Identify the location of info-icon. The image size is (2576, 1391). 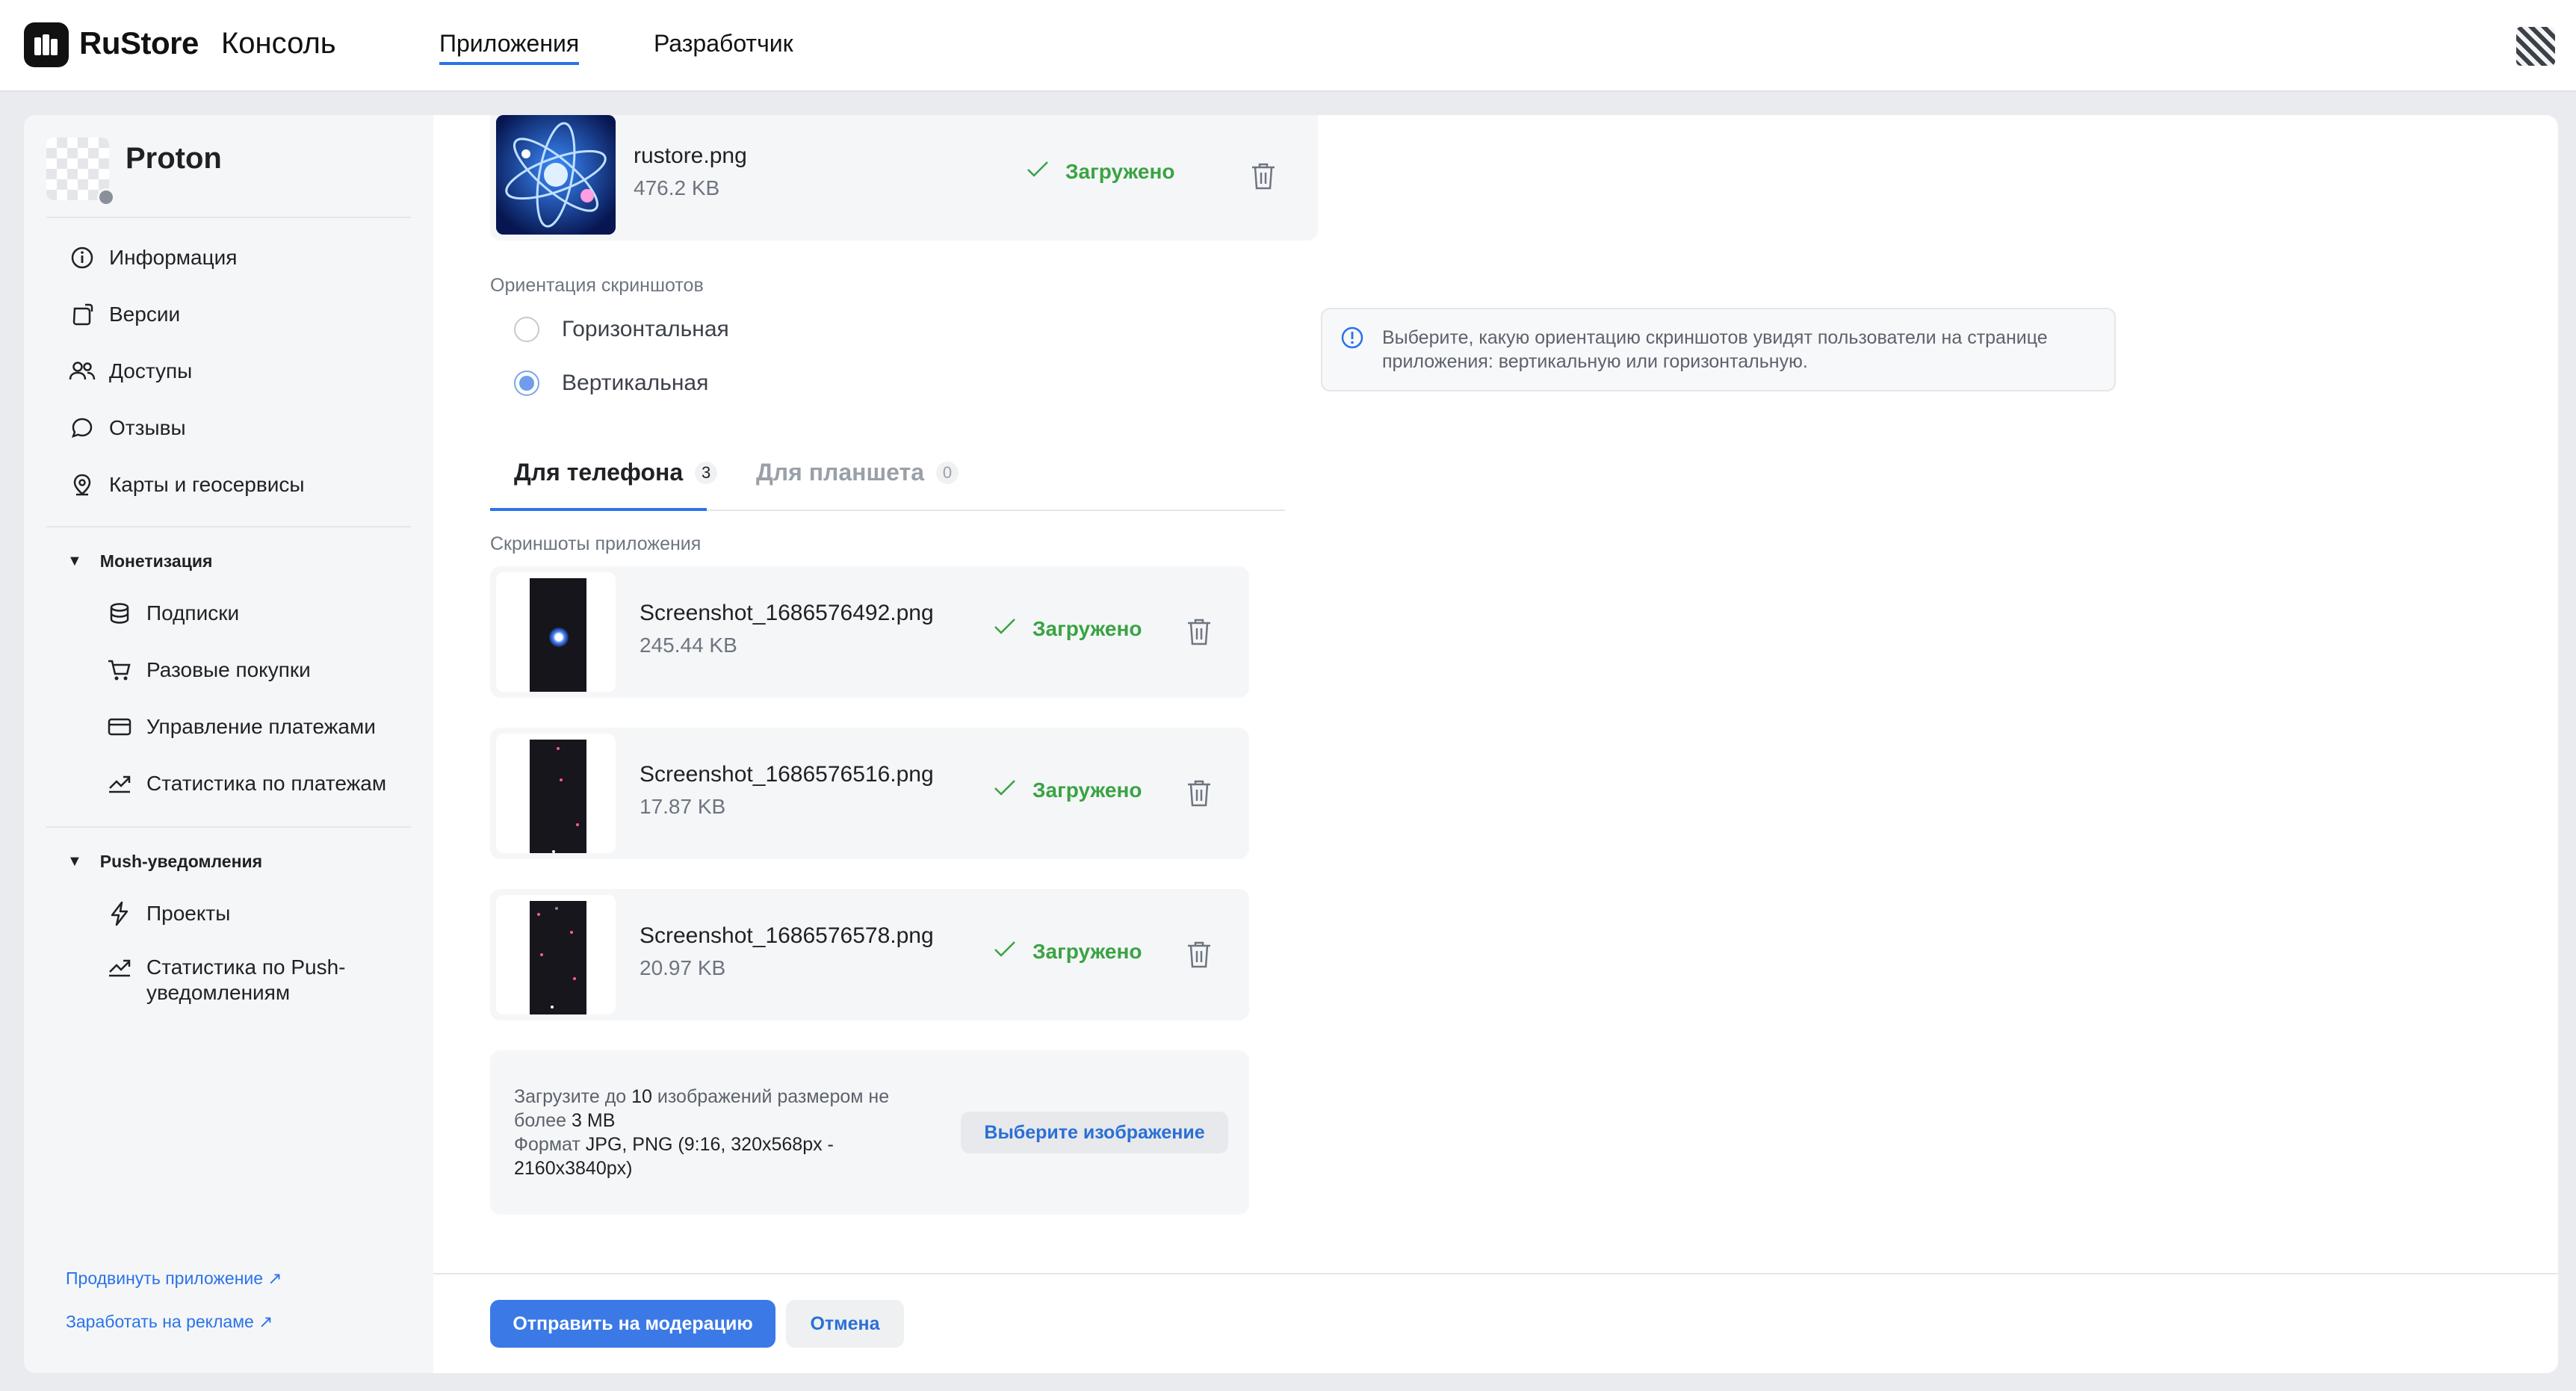
(1352, 339).